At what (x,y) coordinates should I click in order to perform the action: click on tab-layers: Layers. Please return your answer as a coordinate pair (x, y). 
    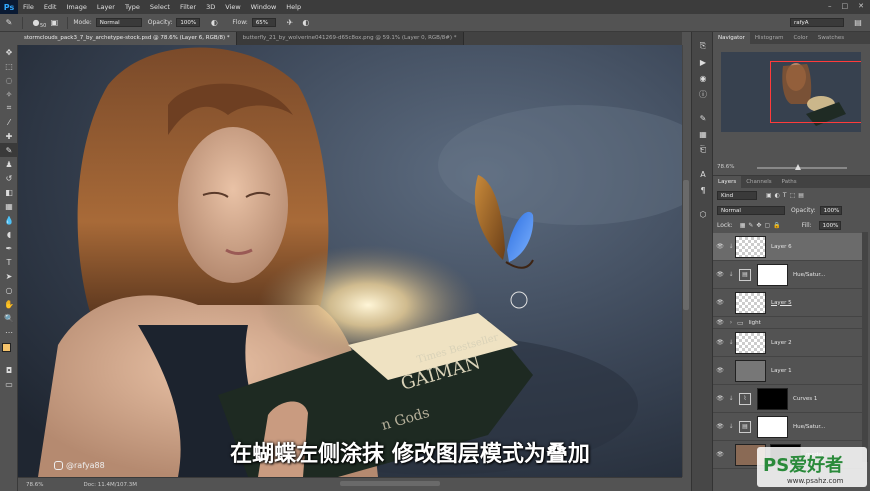
    Looking at the image, I should click on (727, 182).